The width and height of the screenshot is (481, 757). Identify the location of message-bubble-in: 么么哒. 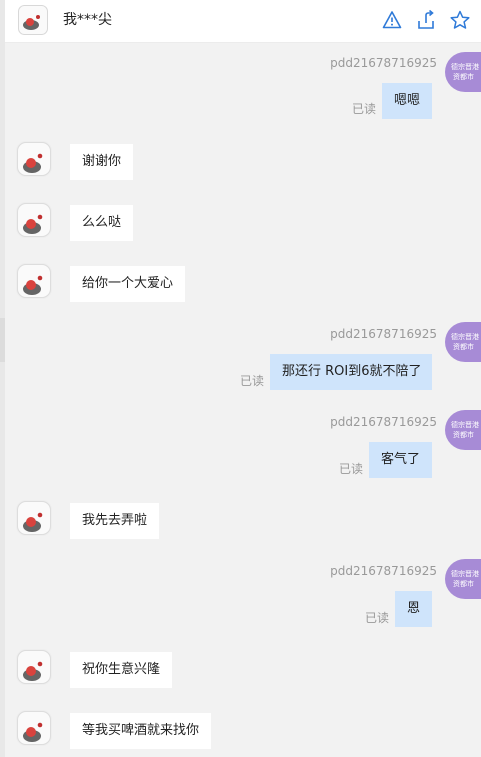
(101, 223).